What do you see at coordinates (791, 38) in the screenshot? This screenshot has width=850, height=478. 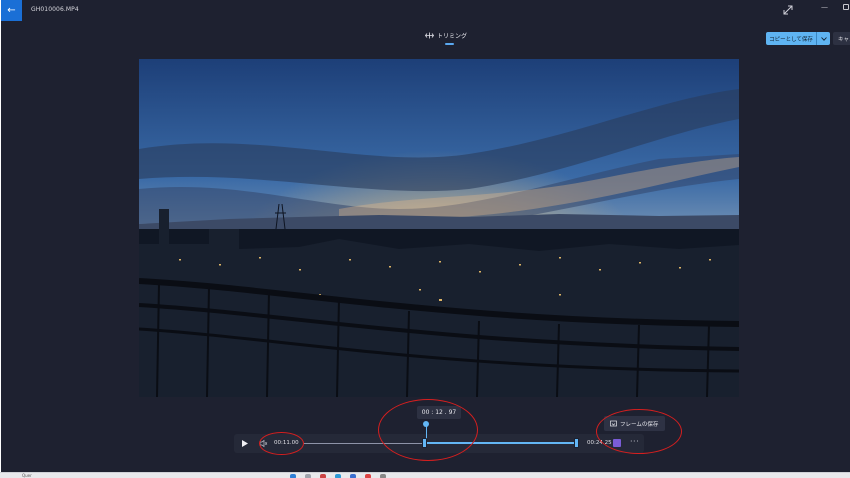 I see `save-as-copy-button: コピーとして保存` at bounding box center [791, 38].